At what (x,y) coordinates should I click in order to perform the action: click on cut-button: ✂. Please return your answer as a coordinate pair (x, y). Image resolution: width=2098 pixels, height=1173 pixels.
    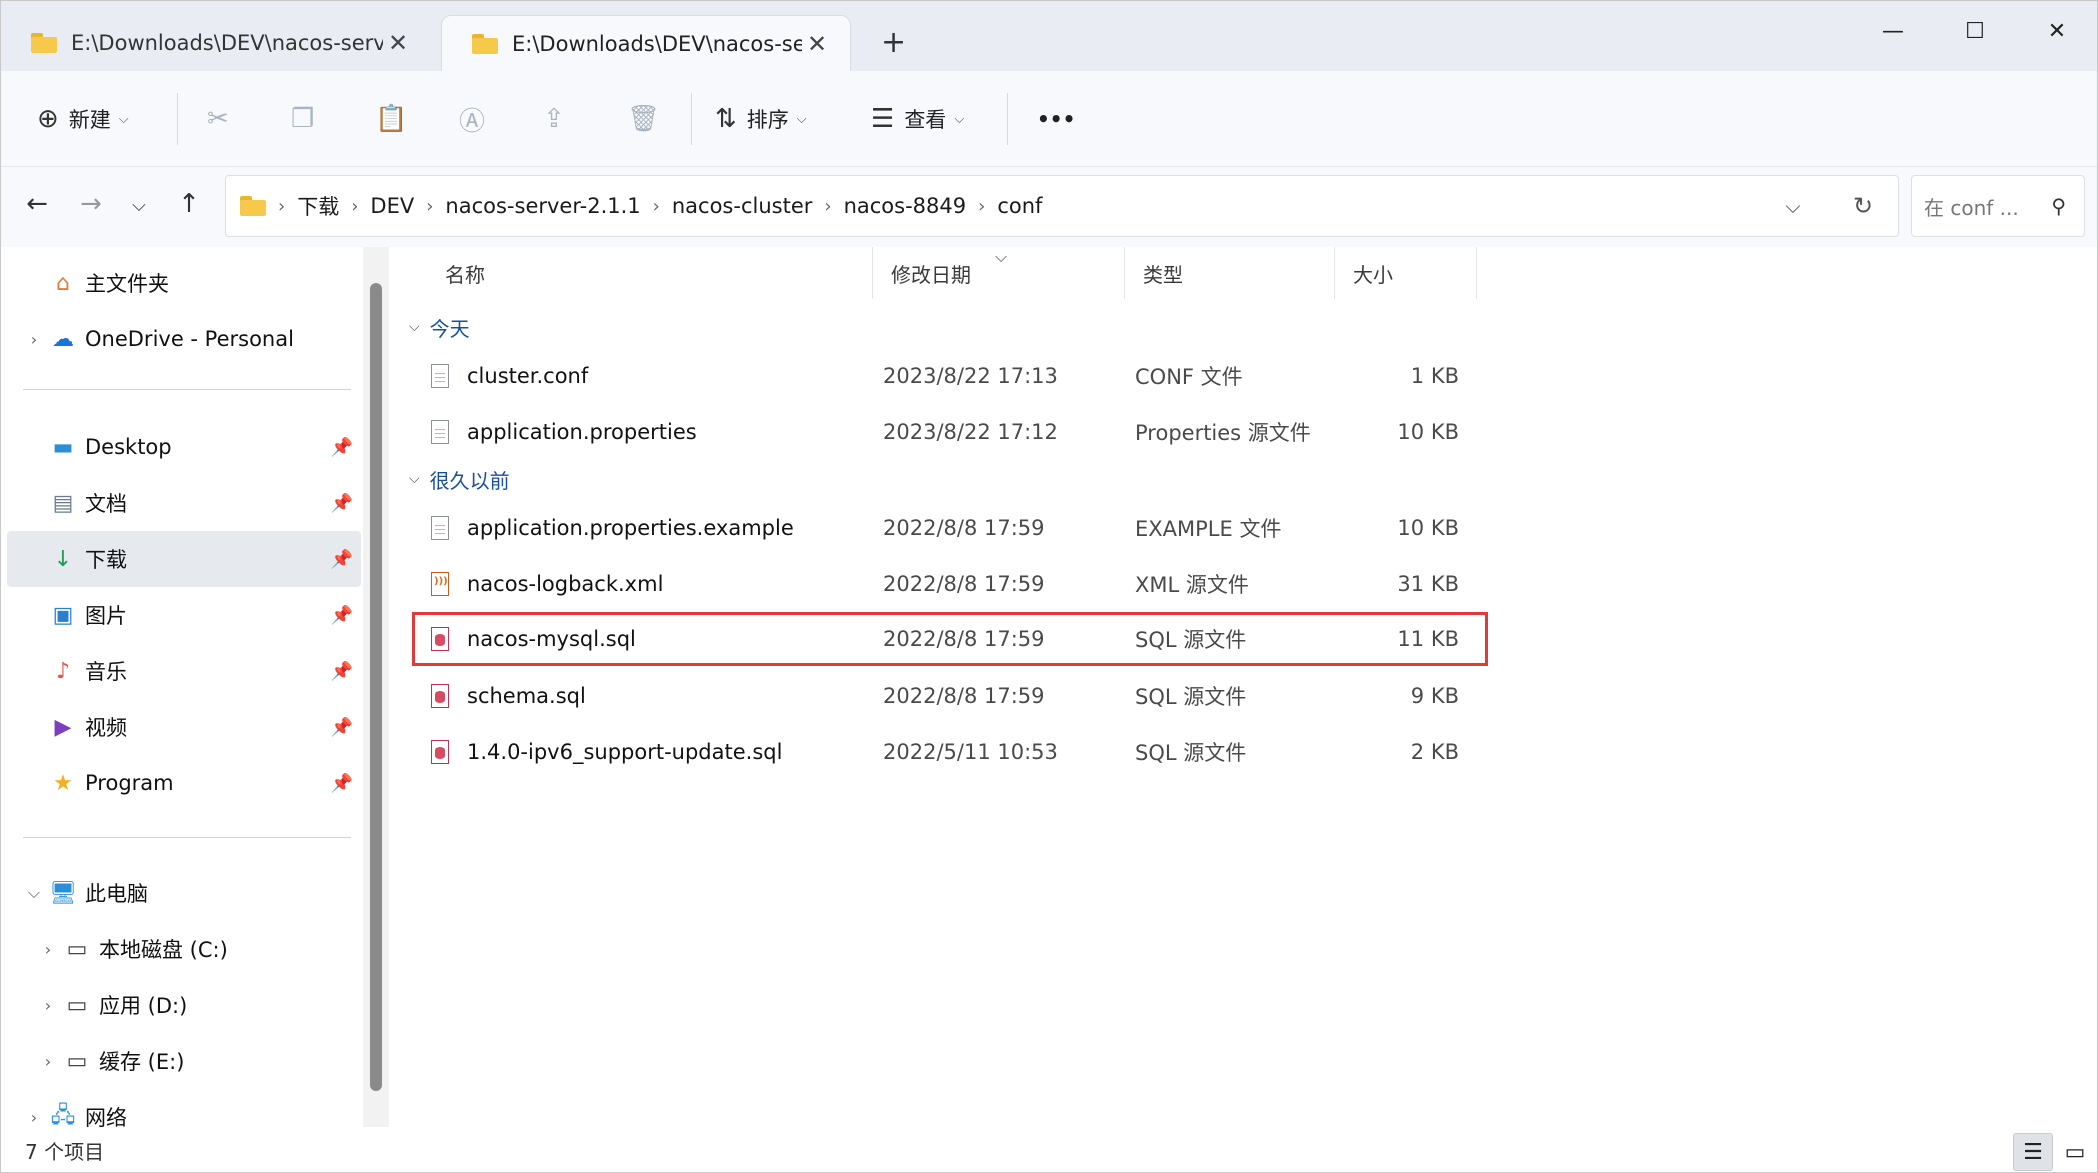
    Looking at the image, I should click on (223, 119).